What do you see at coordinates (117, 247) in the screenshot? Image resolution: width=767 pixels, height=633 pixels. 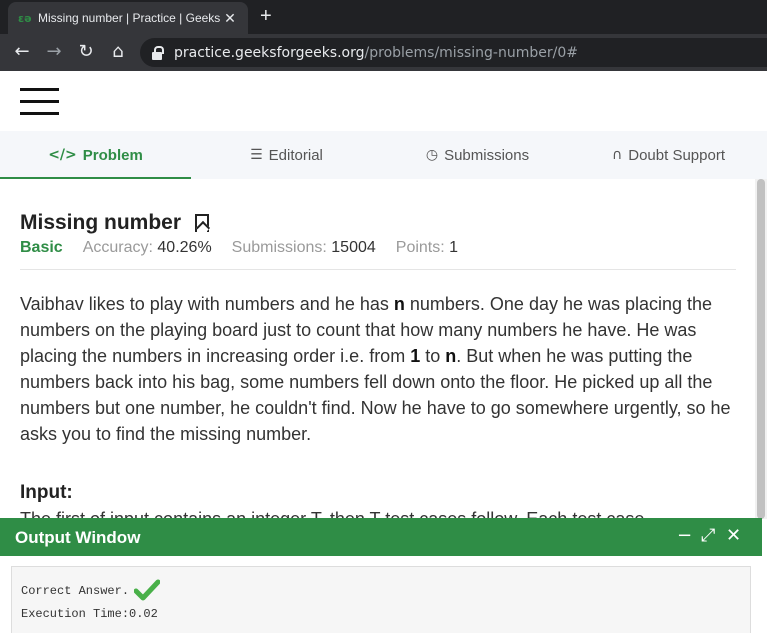 I see `accuracy-label: Accuracy:` at bounding box center [117, 247].